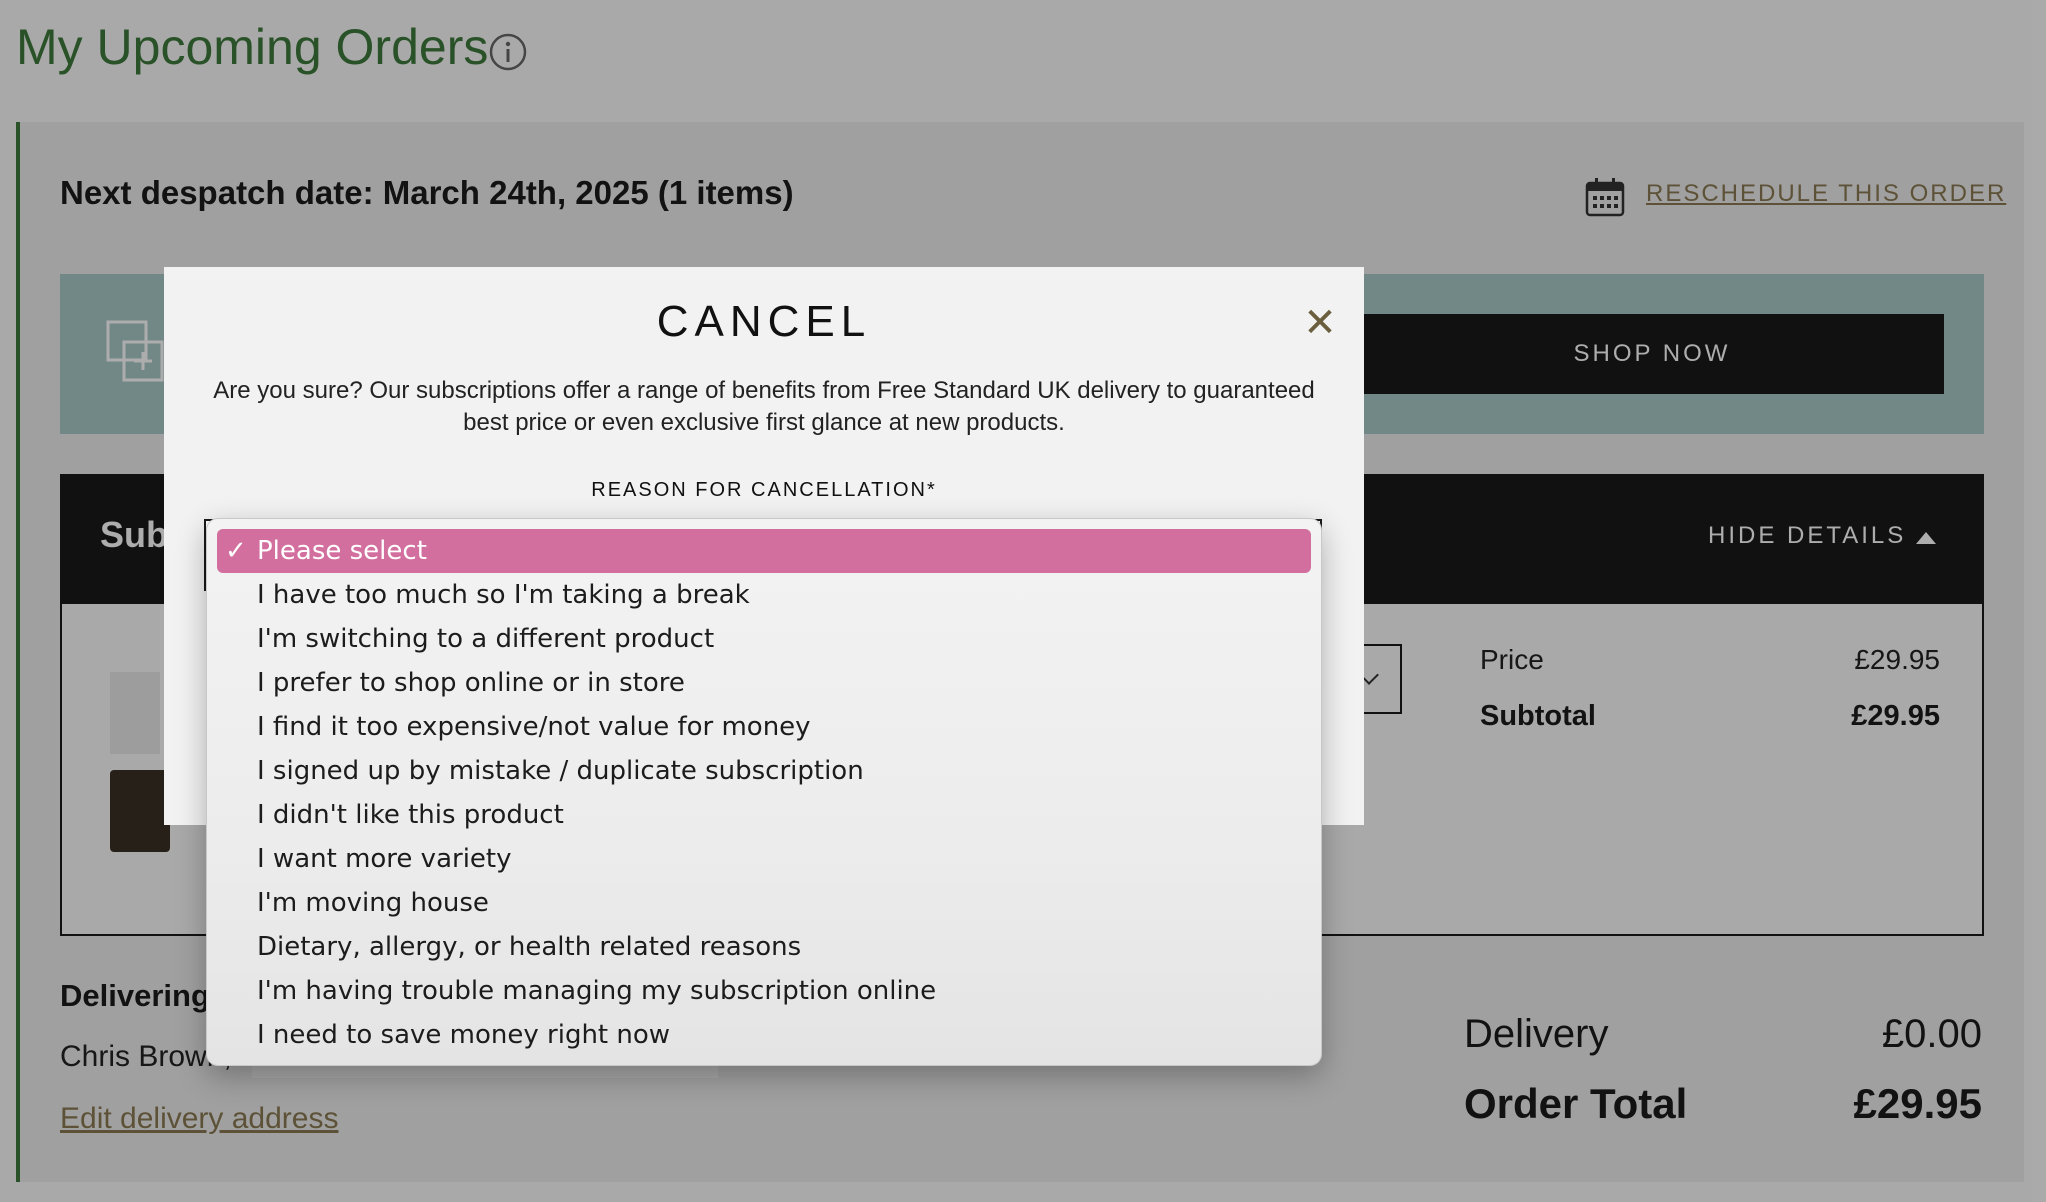  What do you see at coordinates (764, 595) in the screenshot?
I see `reason-option: I have too much so I'm taking a break` at bounding box center [764, 595].